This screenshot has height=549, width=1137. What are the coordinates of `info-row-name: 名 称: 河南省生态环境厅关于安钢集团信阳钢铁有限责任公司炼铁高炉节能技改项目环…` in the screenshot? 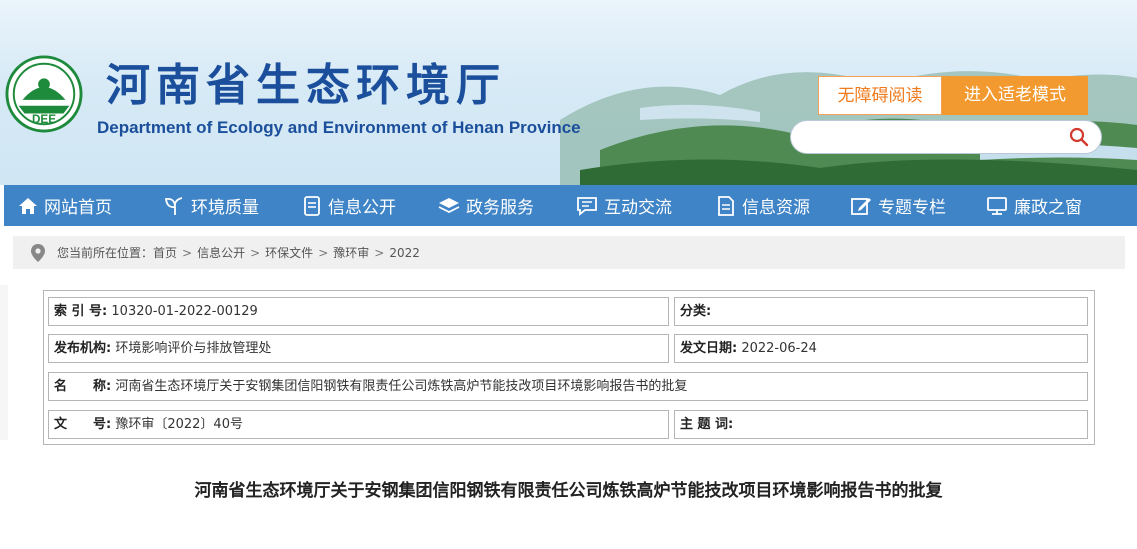 It's located at (568, 386).